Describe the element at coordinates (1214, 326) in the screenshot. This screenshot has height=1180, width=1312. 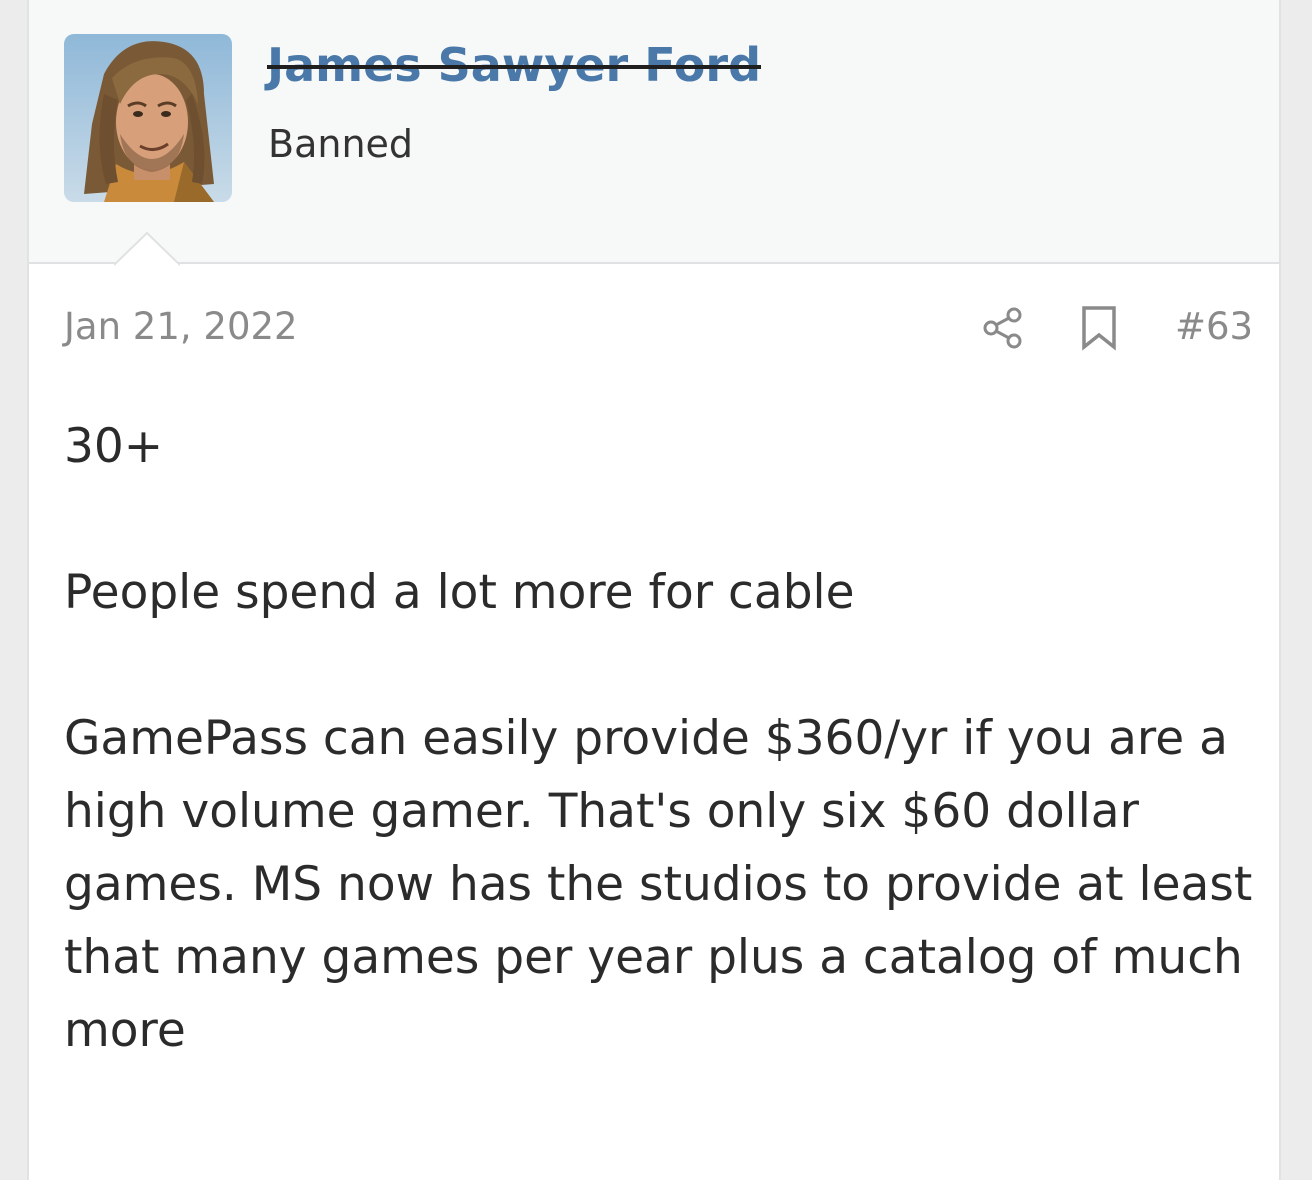
I see `post-number-link: #63` at that location.